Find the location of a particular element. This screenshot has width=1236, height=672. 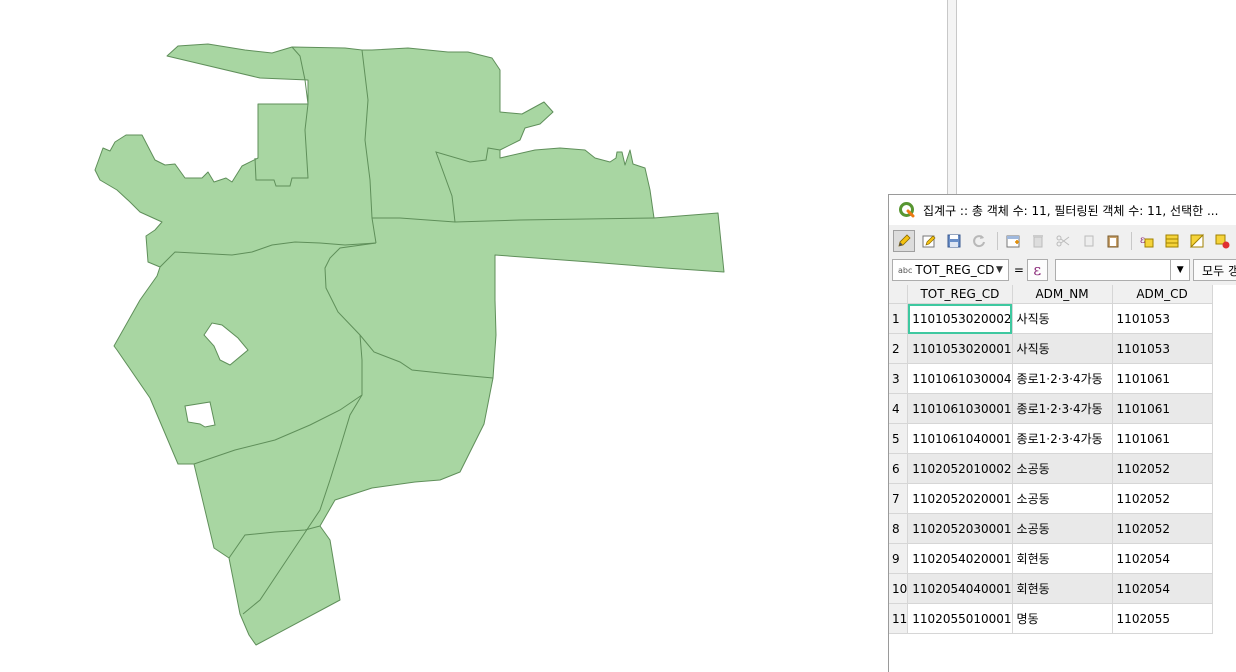

save-edits-button is located at coordinates (954, 241).